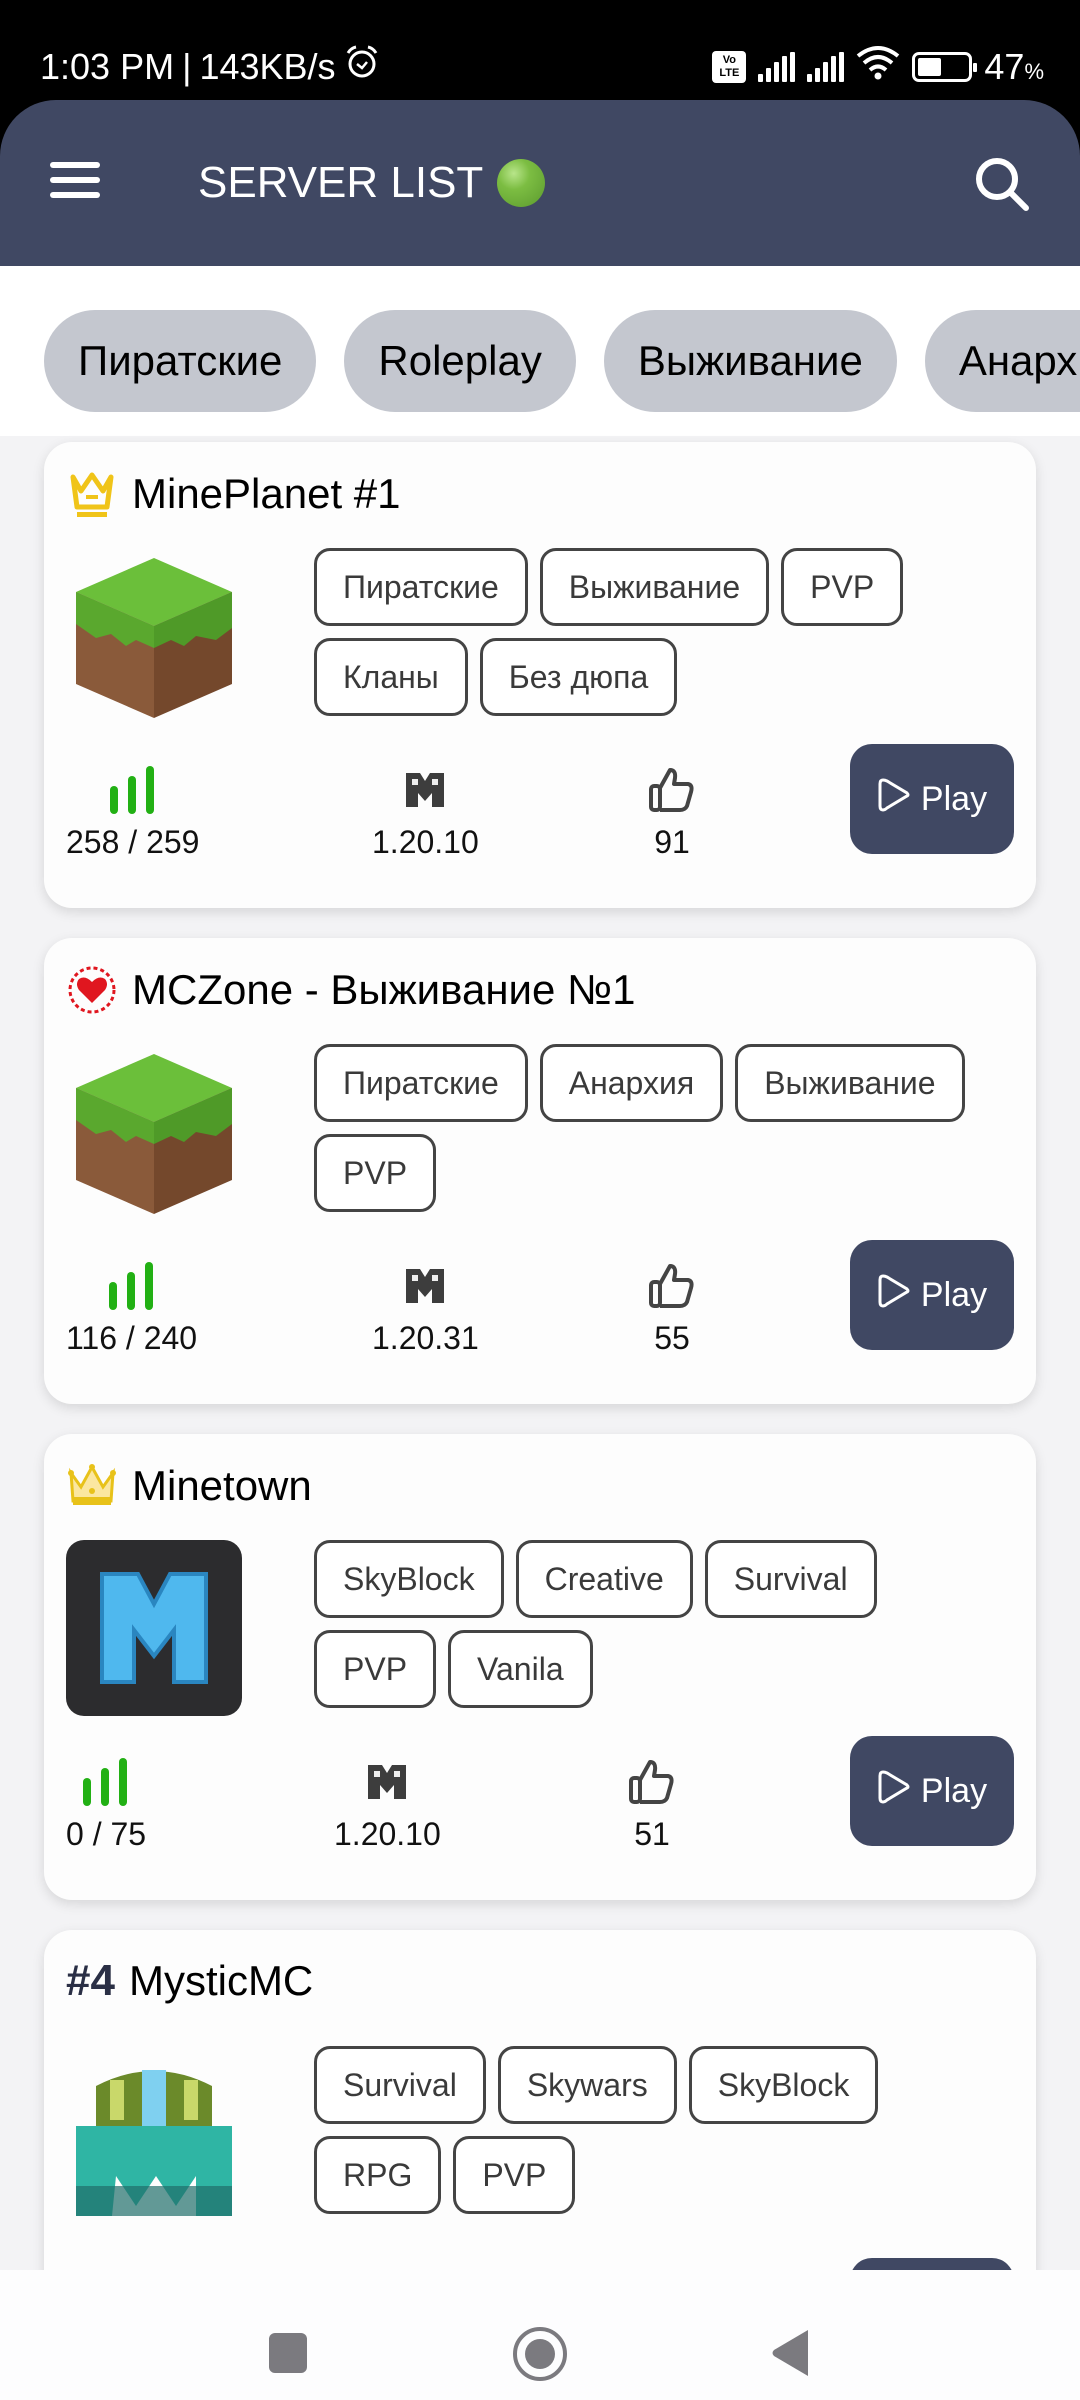 The width and height of the screenshot is (1080, 2400). Describe the element at coordinates (341, 182) in the screenshot. I see `page-title-text: SERVER LIST` at that location.